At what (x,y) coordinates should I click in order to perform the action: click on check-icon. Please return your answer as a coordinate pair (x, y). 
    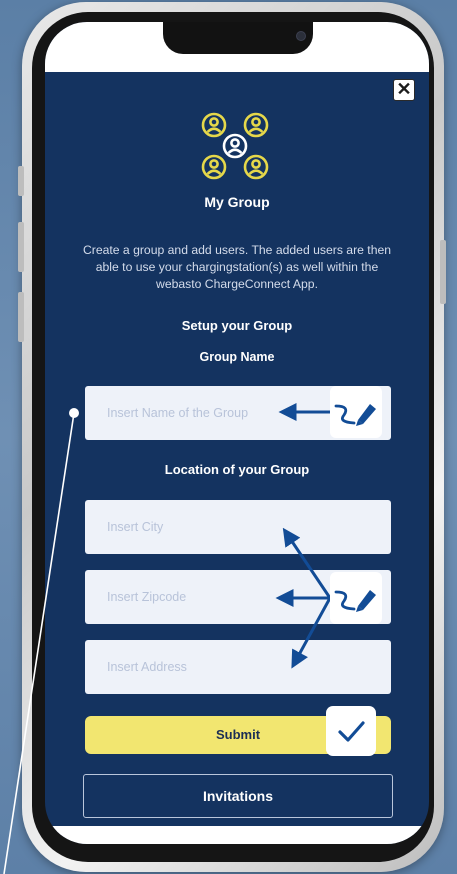
    Looking at the image, I should click on (351, 731).